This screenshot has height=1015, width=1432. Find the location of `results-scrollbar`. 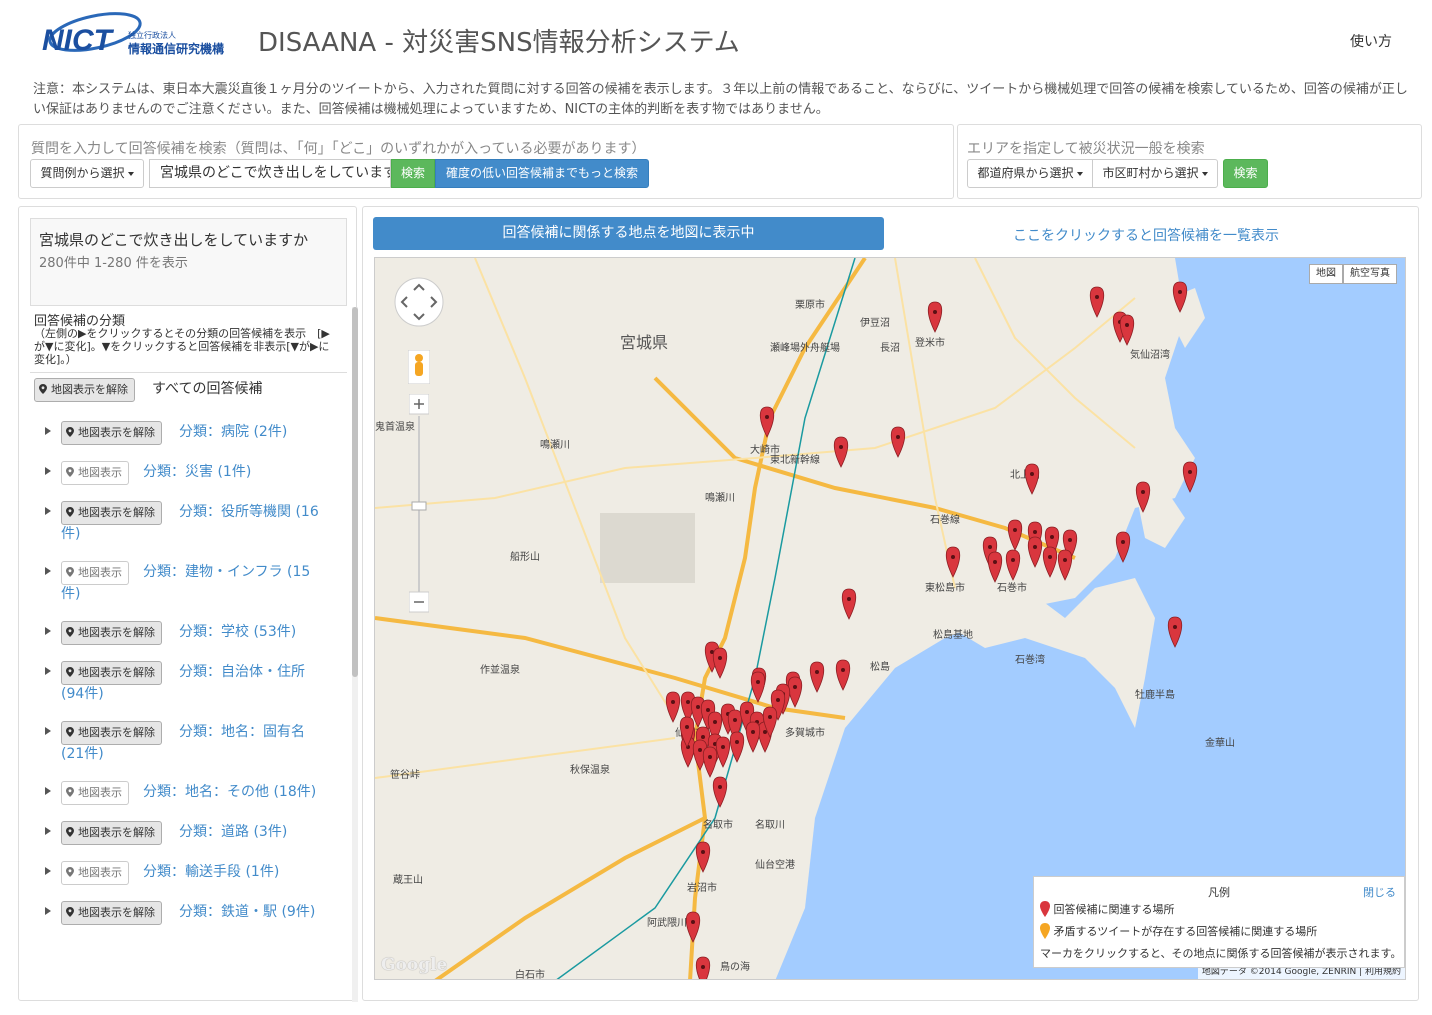

results-scrollbar is located at coordinates (355, 654).